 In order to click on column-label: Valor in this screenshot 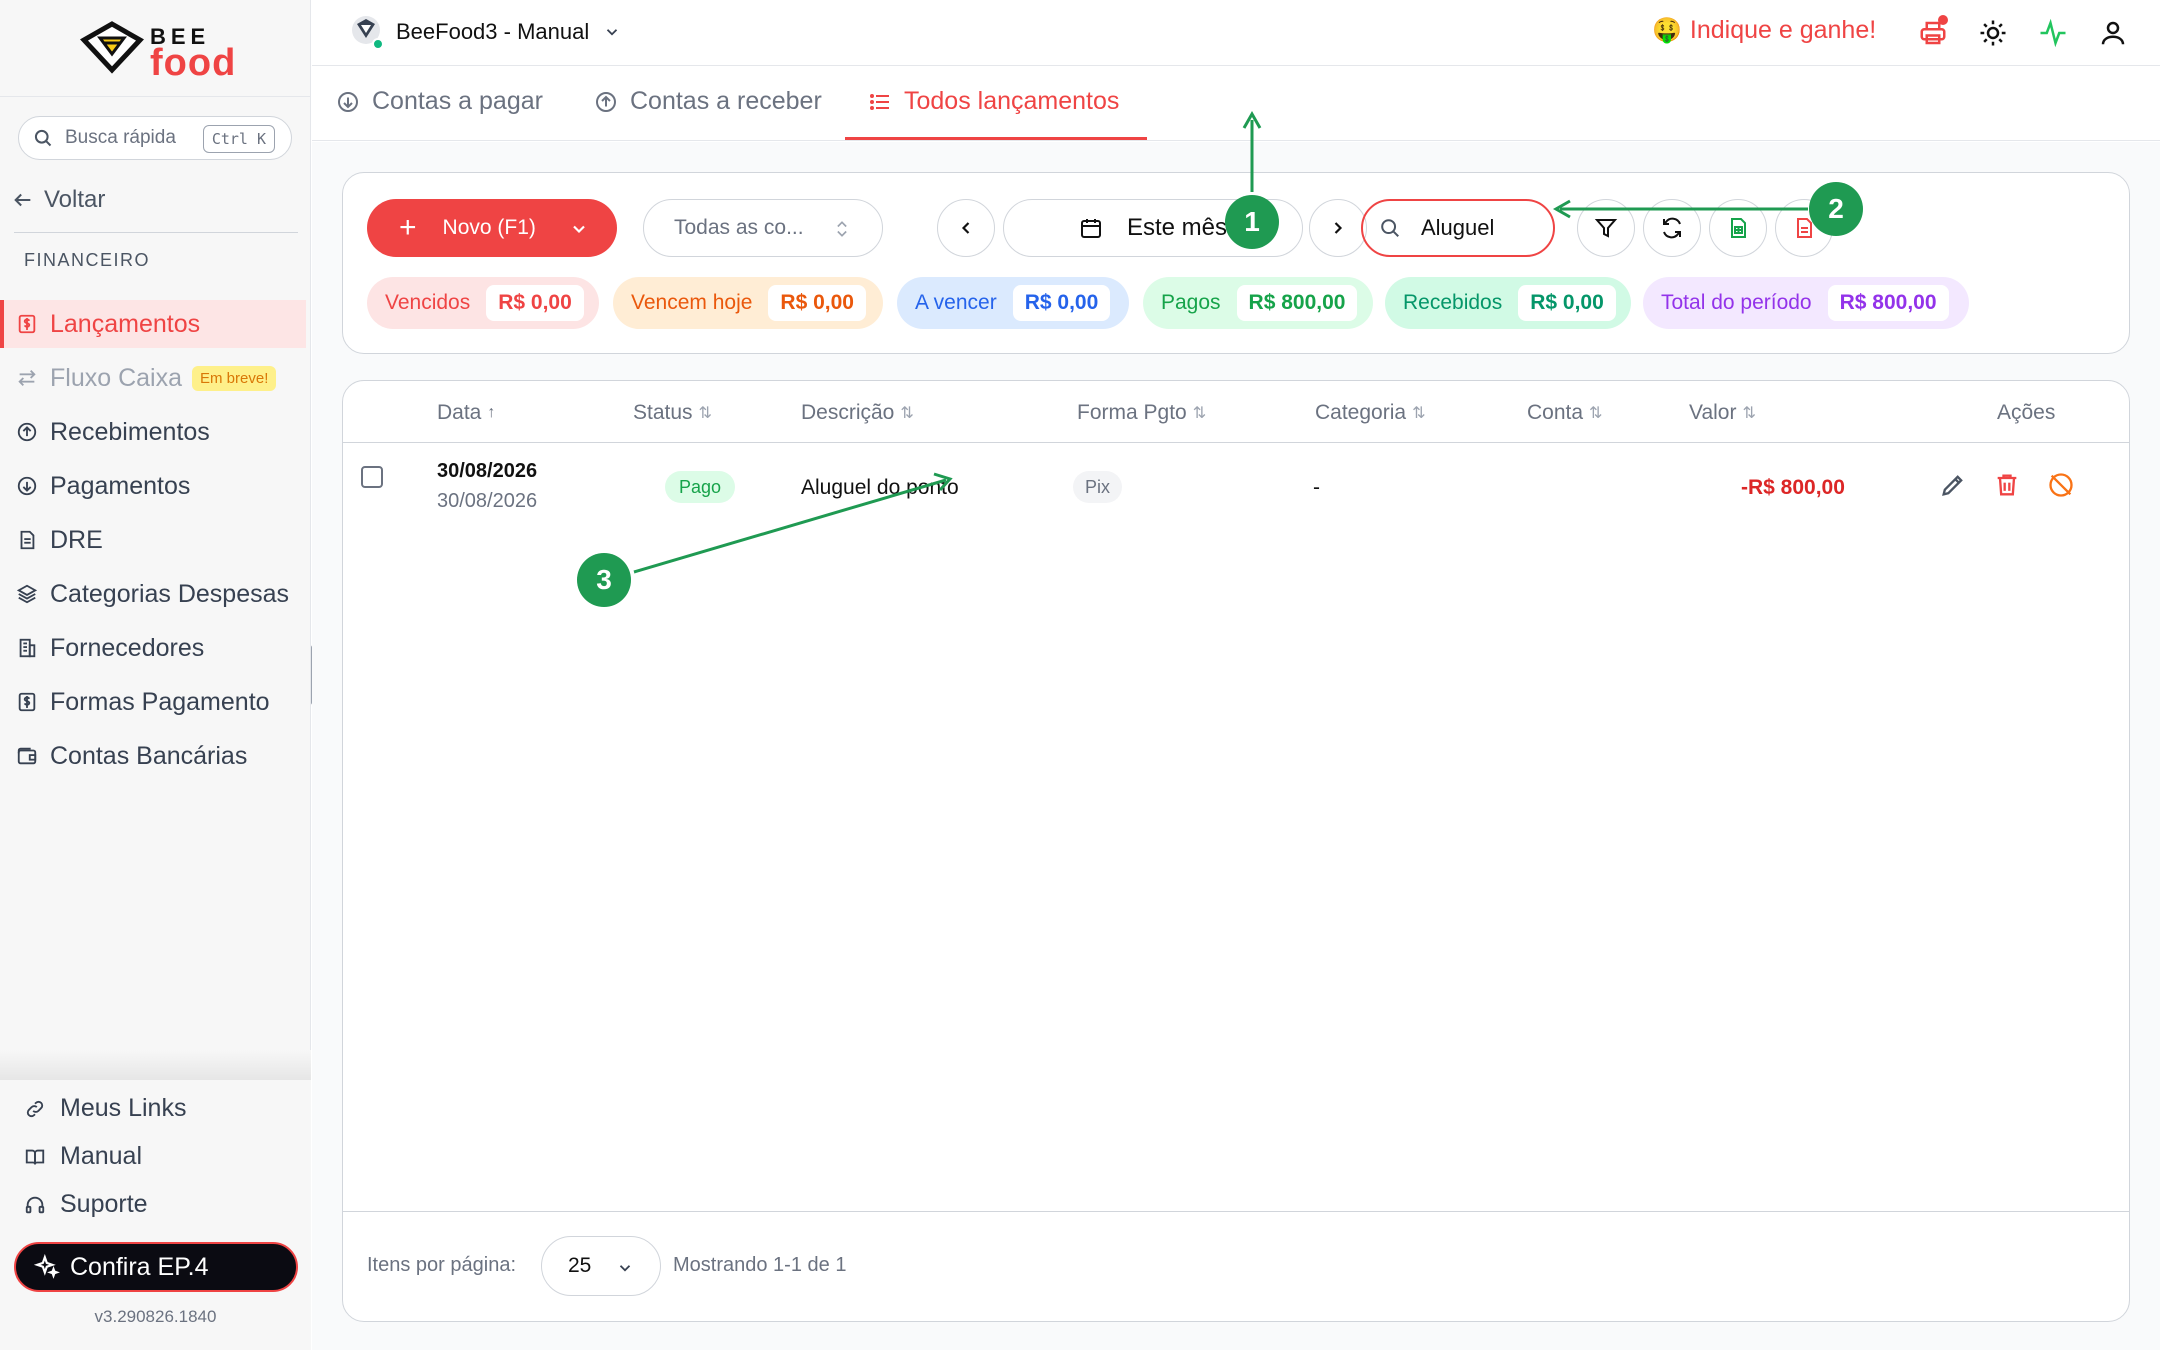, I will do `click(1713, 412)`.